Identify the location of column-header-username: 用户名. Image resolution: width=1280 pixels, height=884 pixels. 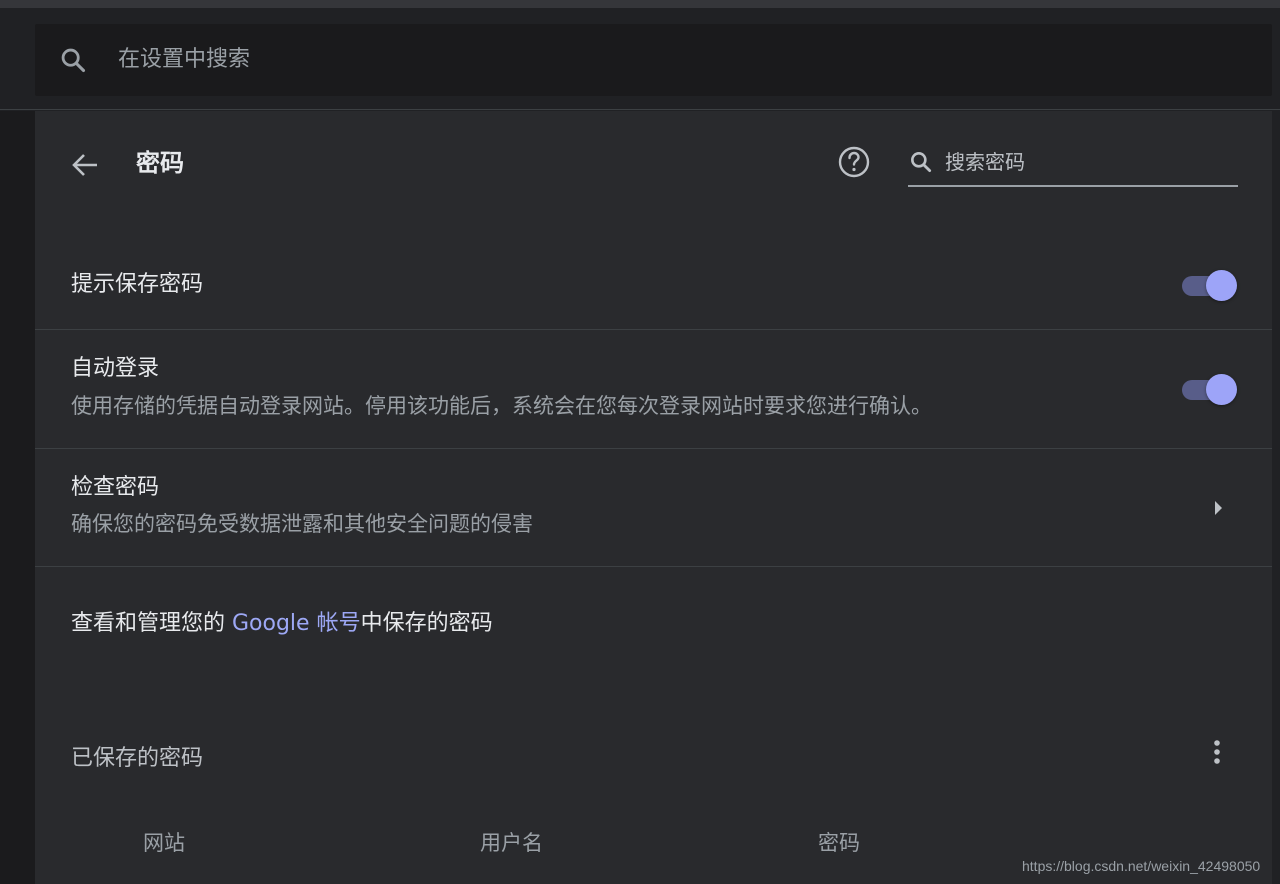
(511, 843).